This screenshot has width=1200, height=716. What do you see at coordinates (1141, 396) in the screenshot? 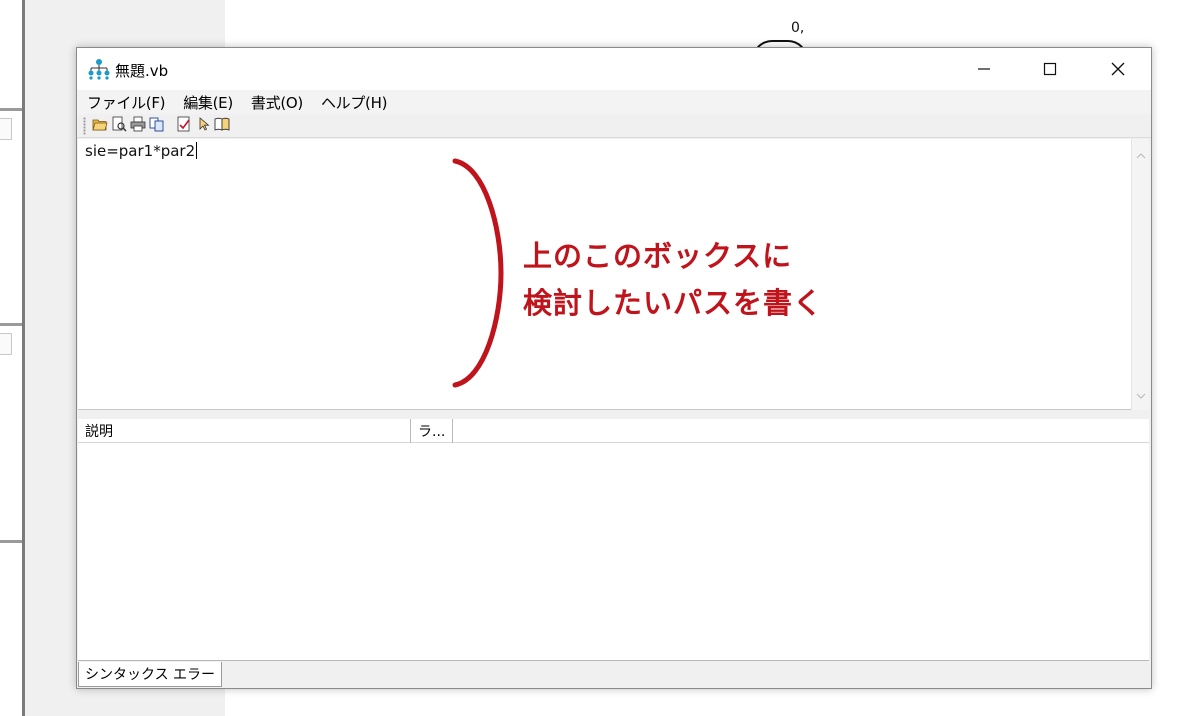
I see `chevron-down-icon` at bounding box center [1141, 396].